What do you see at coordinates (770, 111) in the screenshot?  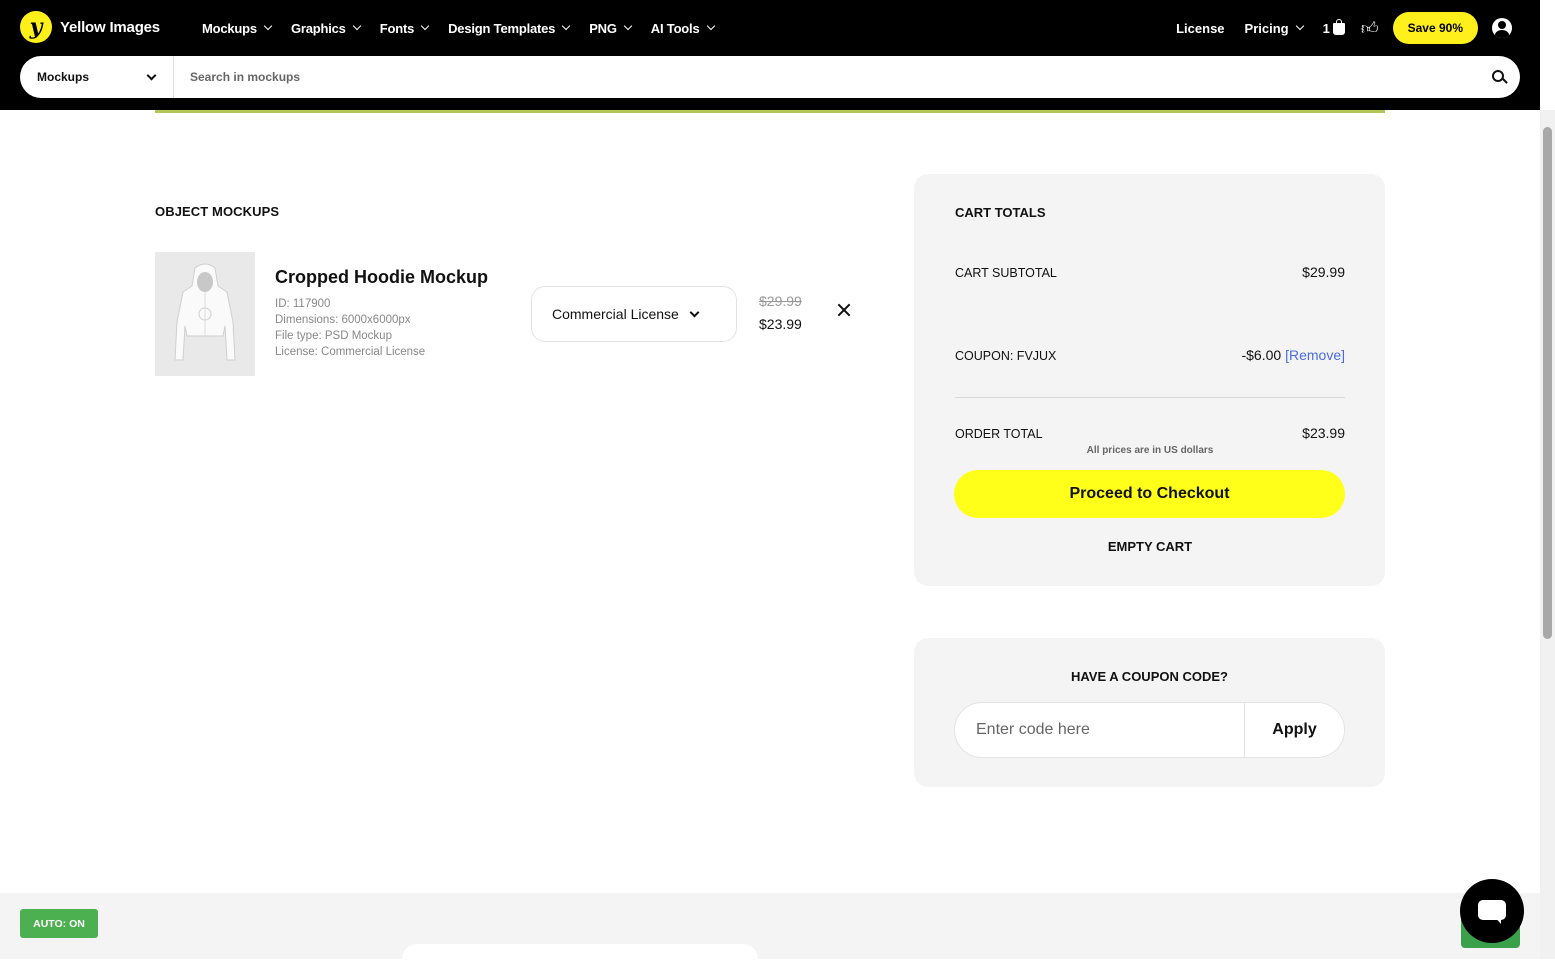 I see `divider-line` at bounding box center [770, 111].